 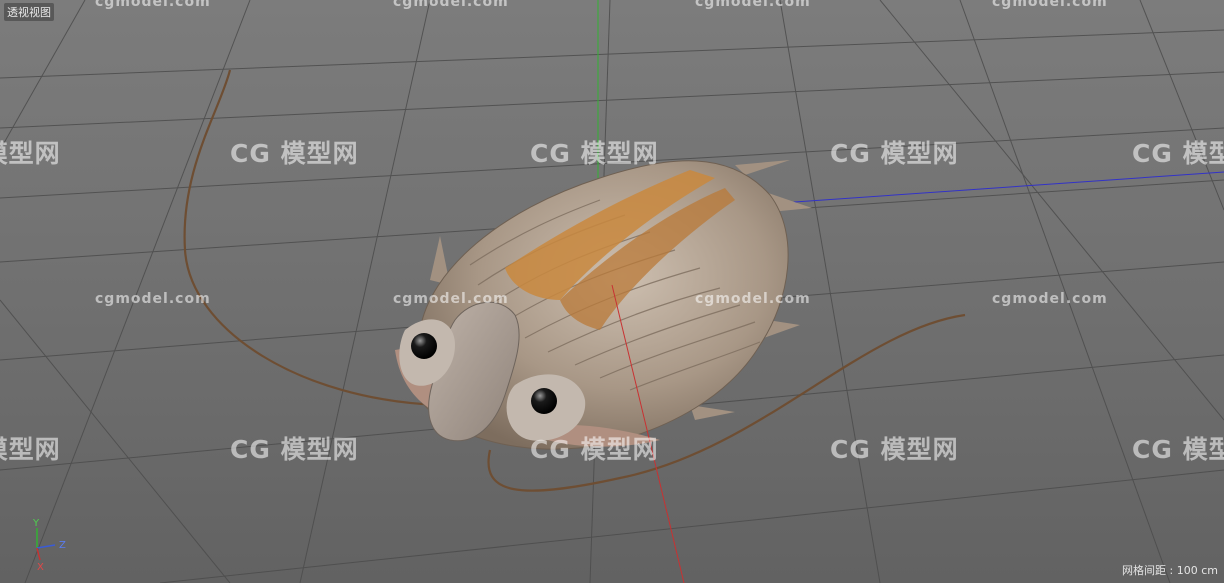 What do you see at coordinates (424, 346) in the screenshot?
I see `left-eye` at bounding box center [424, 346].